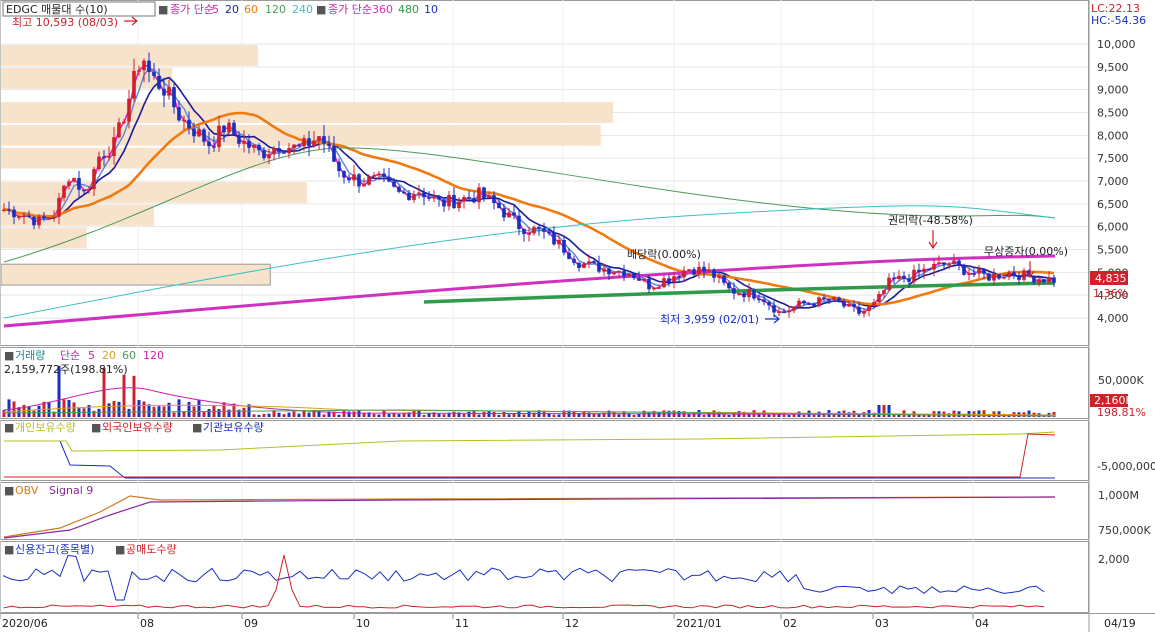  What do you see at coordinates (982, 623) in the screenshot?
I see `x-tick-label: 04` at bounding box center [982, 623].